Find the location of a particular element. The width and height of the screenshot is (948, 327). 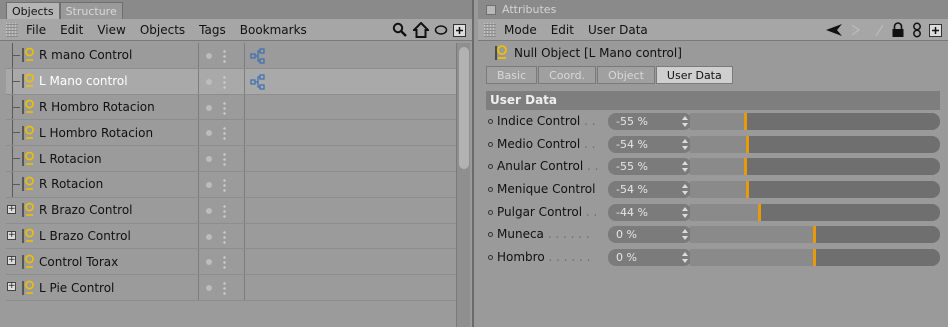

object-name: L Rotacion is located at coordinates (124, 159).